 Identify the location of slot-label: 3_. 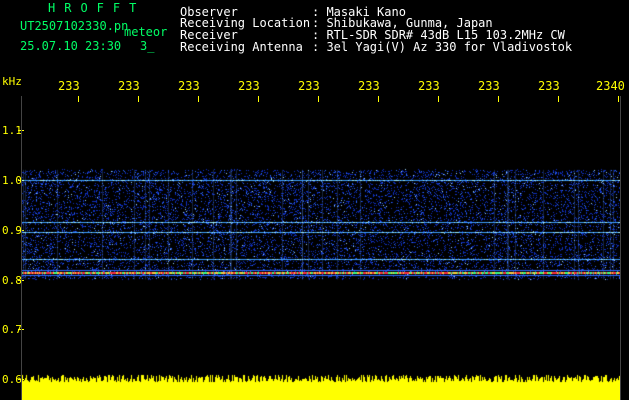
(147, 46).